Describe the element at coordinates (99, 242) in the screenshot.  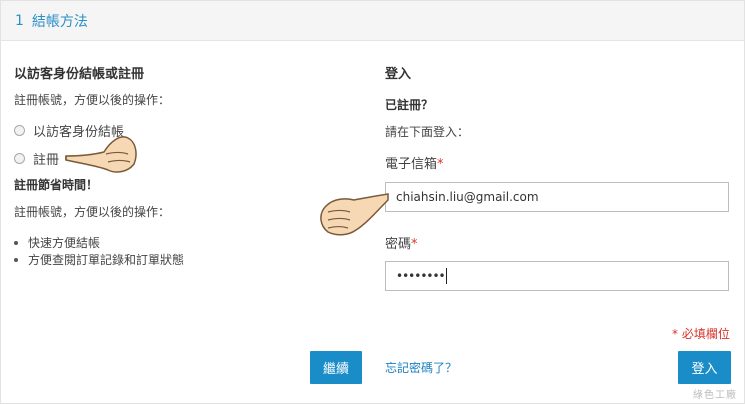
I see `list-item: 快速方便結帳` at that location.